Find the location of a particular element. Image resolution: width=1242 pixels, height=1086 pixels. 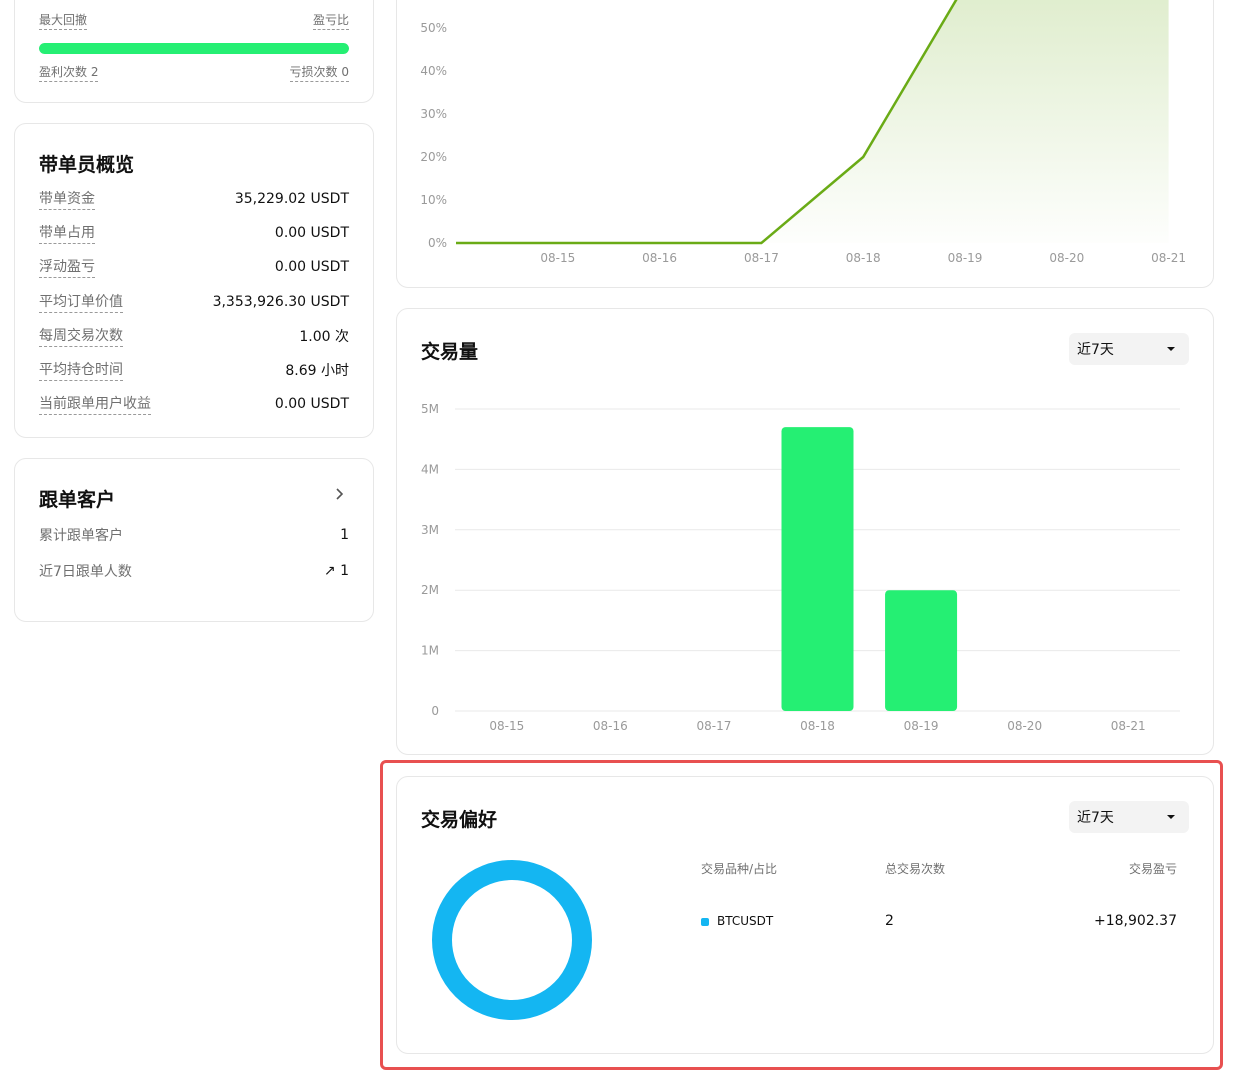

win-count-label: 盈利次数 2 is located at coordinates (69, 72).